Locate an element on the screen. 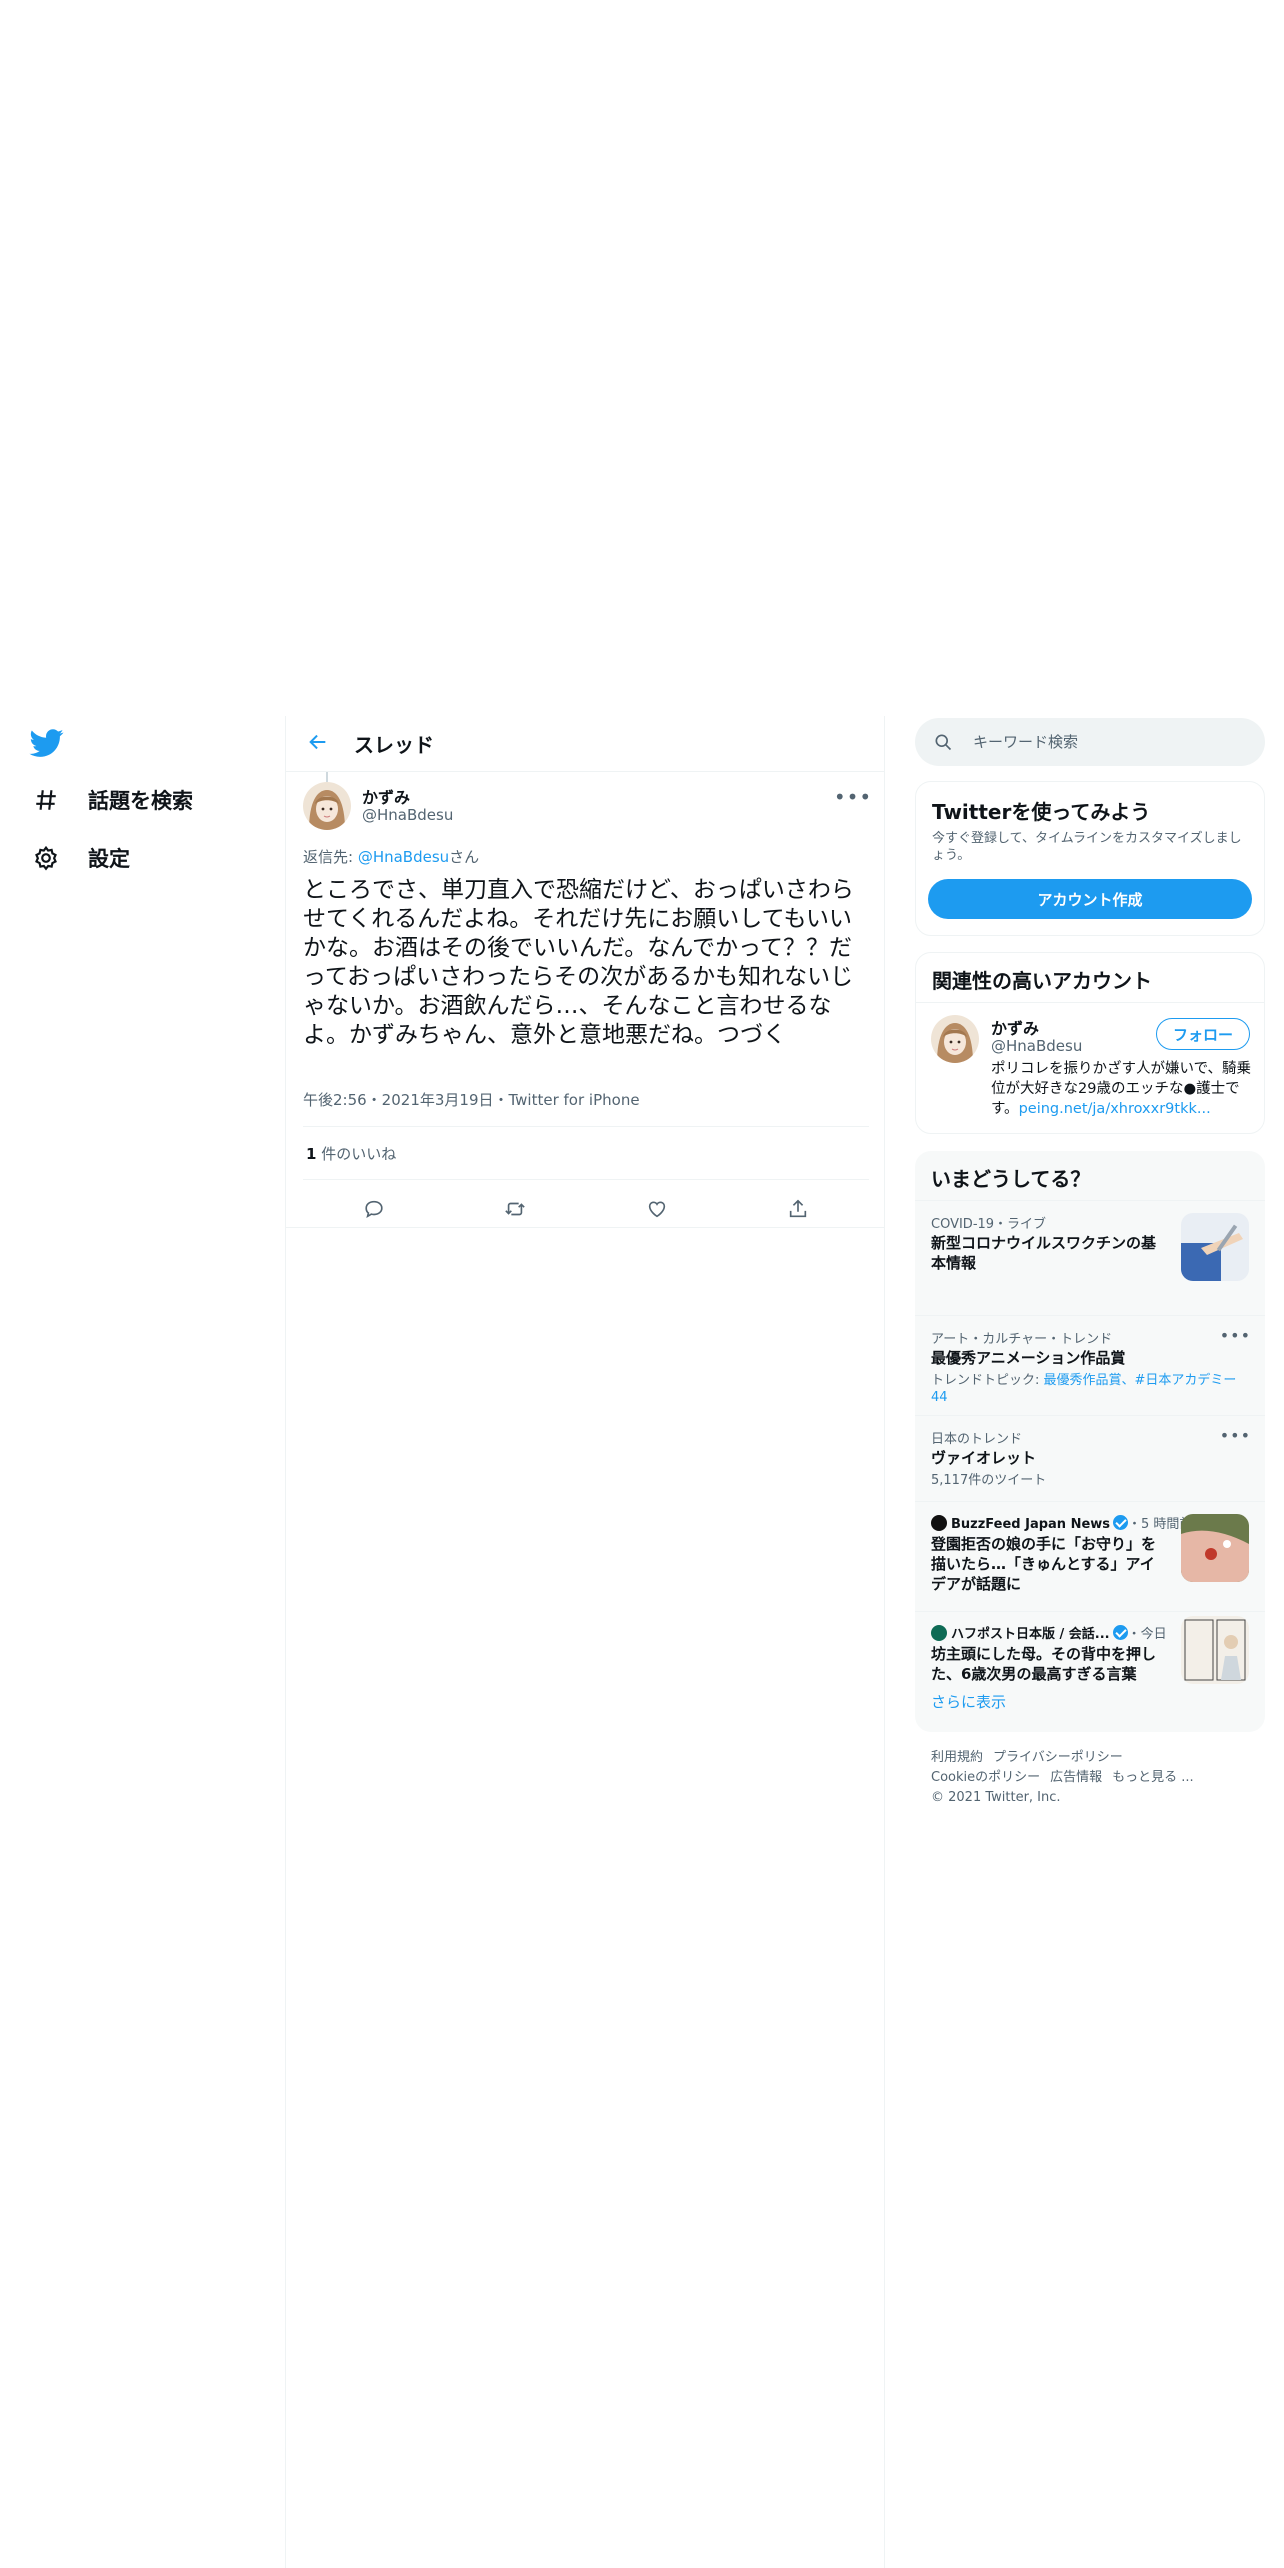 Image resolution: width=1284 pixels, height=2568 pixels. nav-item-explore: 話題を検索 is located at coordinates (110, 800).